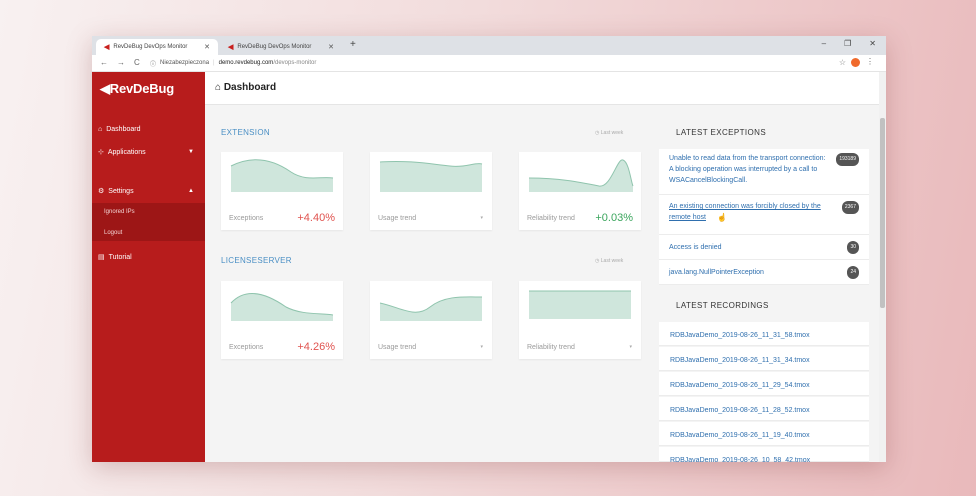 The height and width of the screenshot is (496, 976). What do you see at coordinates (764, 247) in the screenshot?
I see `exception-item: Access is denied 30` at bounding box center [764, 247].